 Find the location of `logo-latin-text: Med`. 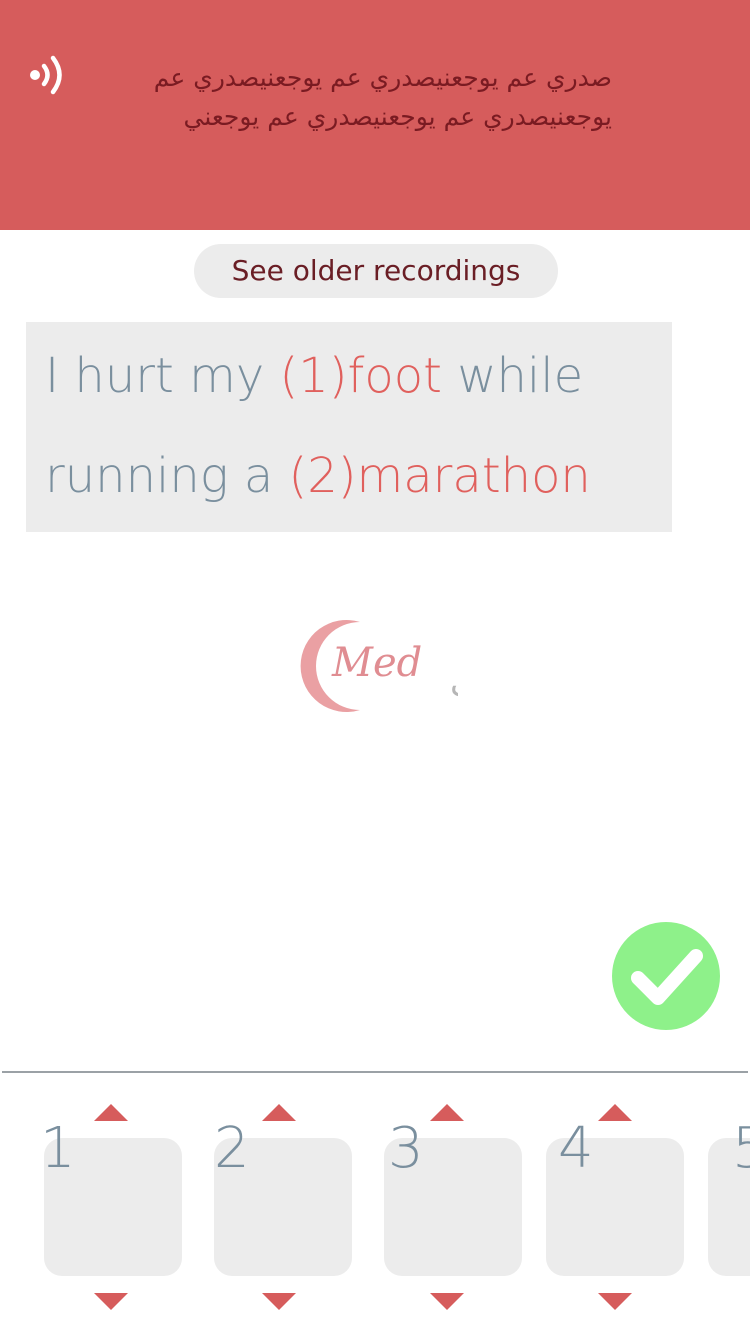

logo-latin-text: Med is located at coordinates (376, 663).